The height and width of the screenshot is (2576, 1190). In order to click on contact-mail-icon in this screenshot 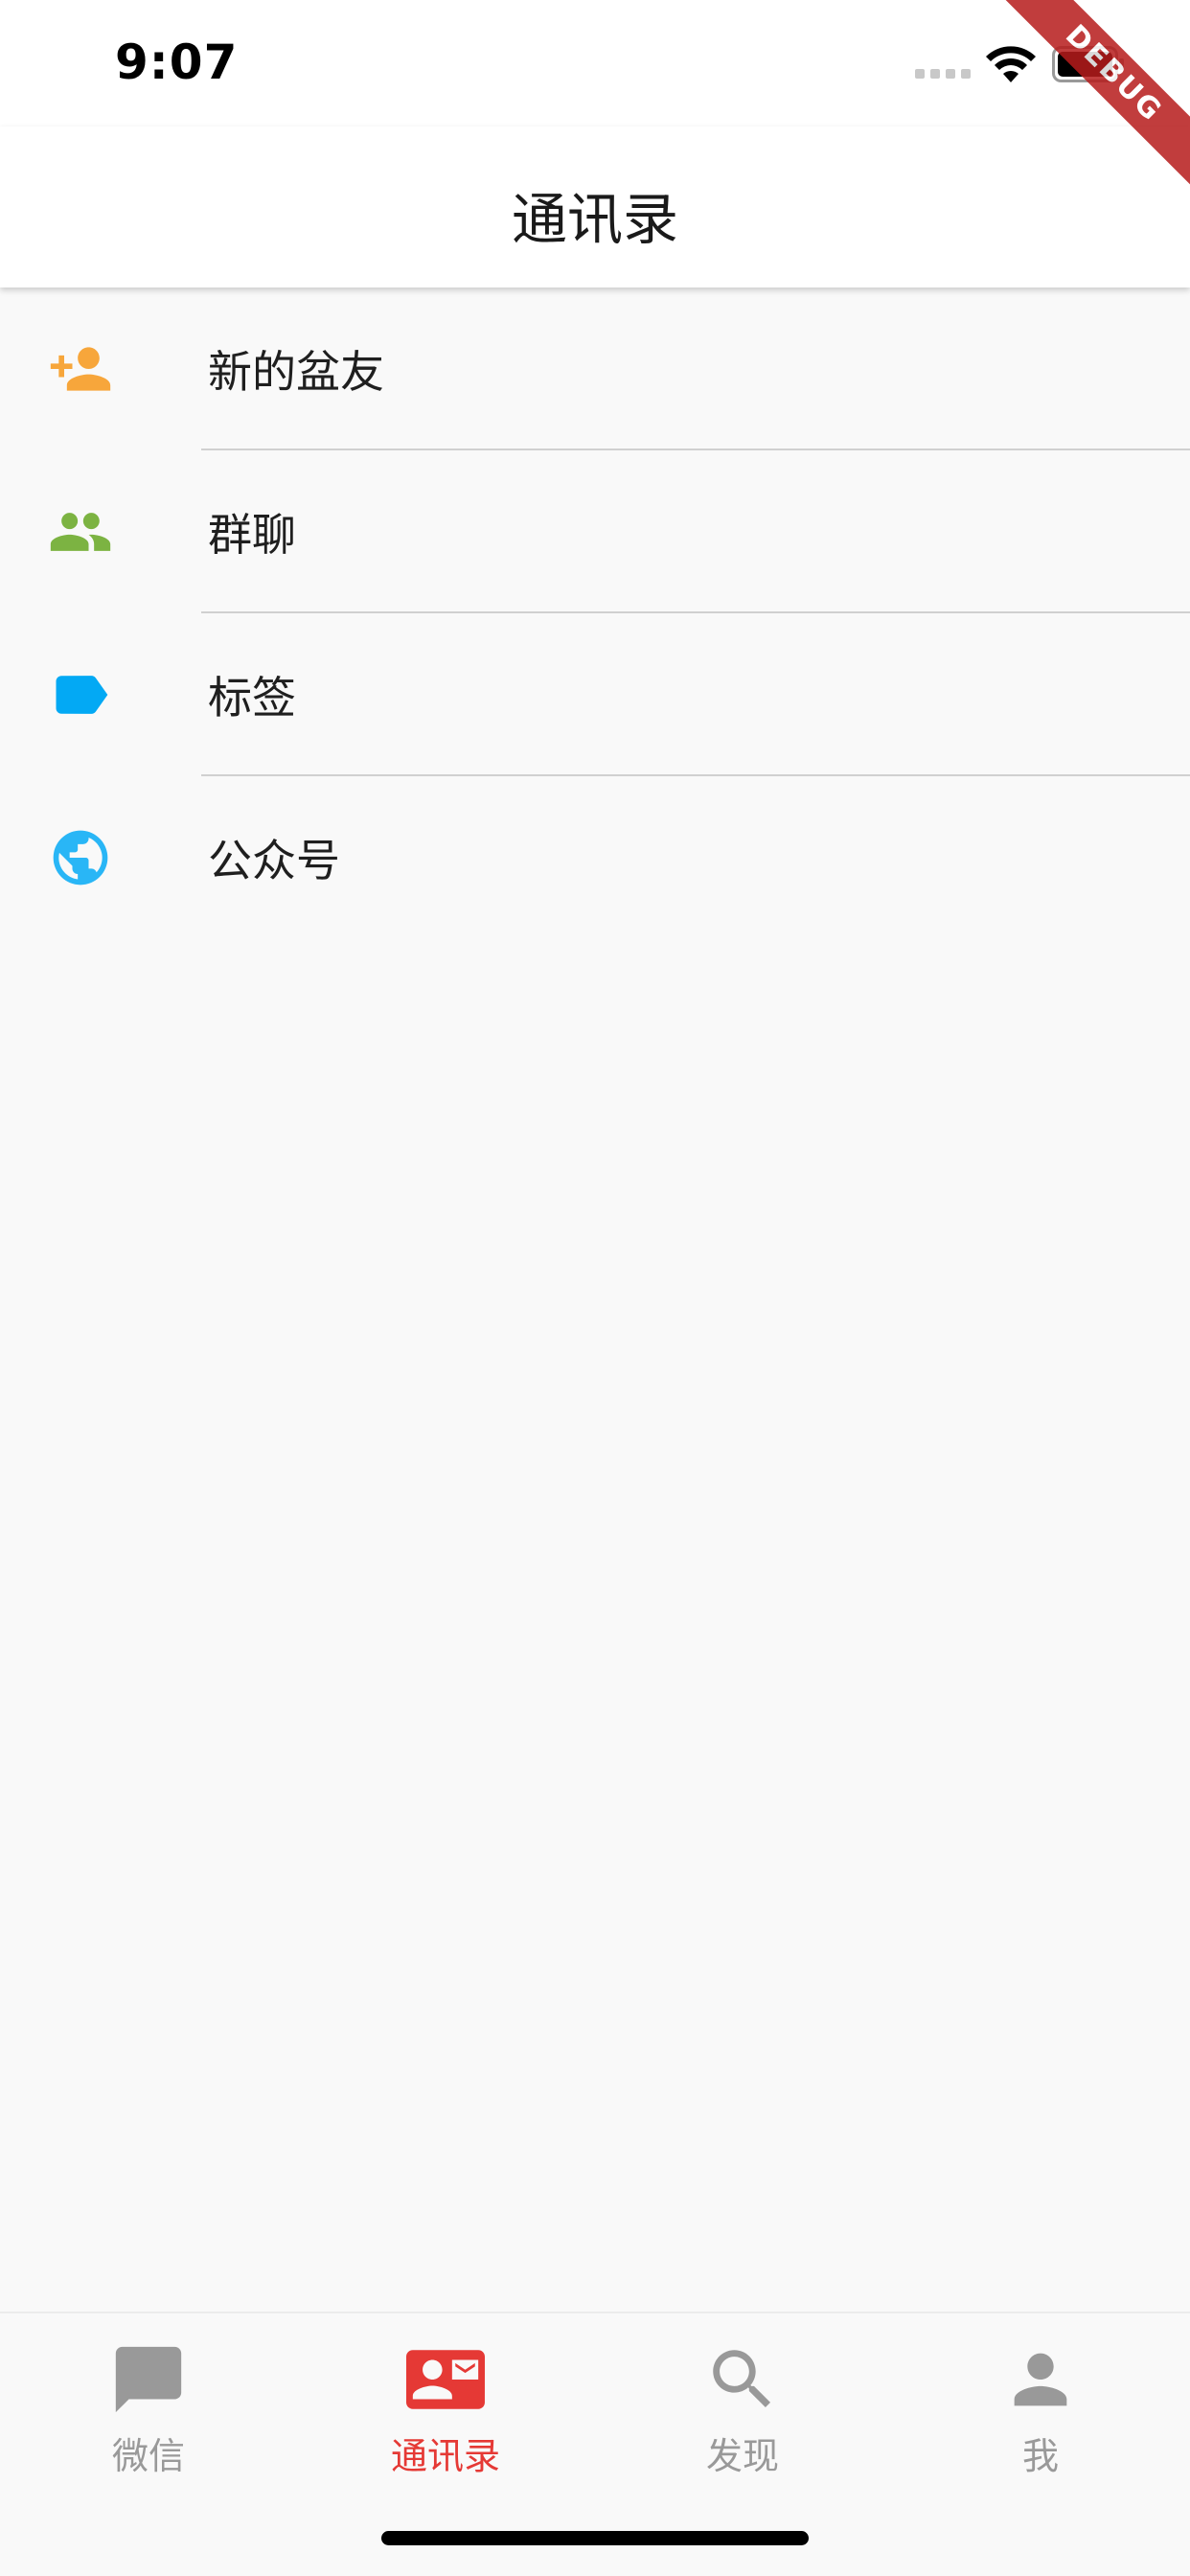, I will do `click(445, 2379)`.